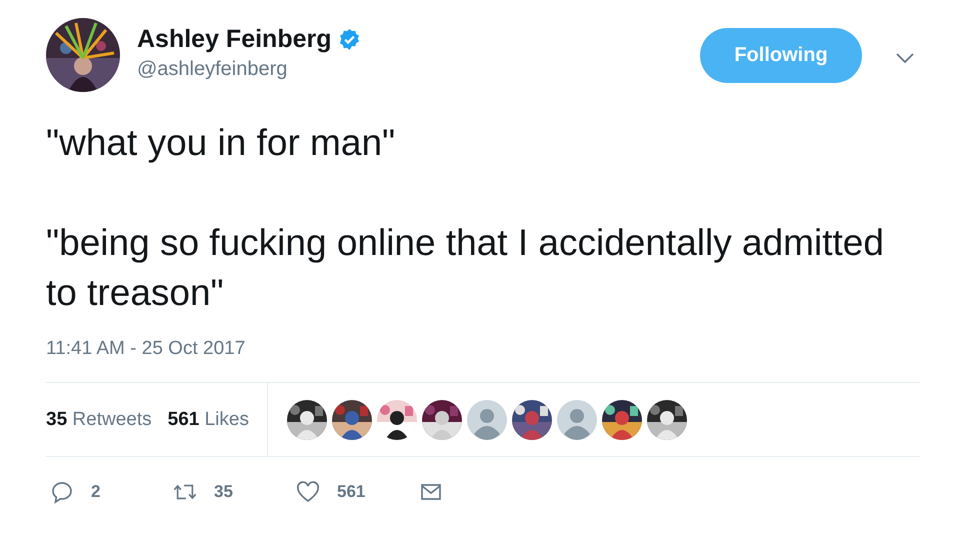 This screenshot has width=980, height=536. I want to click on action-count: 35, so click(223, 492).